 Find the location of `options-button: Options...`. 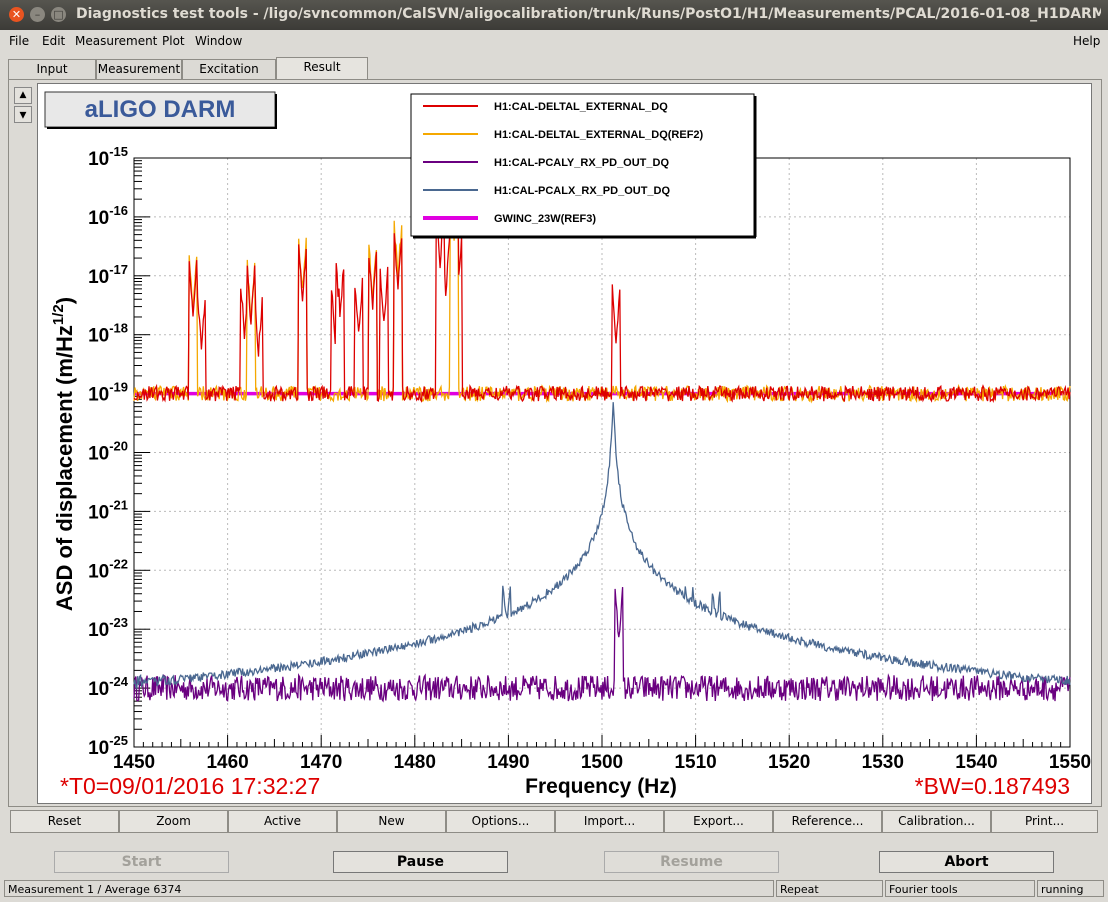

options-button: Options... is located at coordinates (500, 821).